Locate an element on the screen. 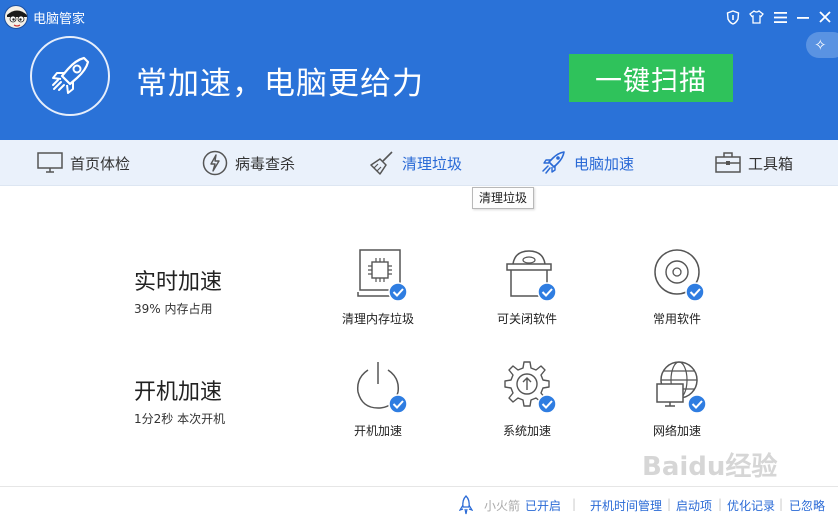 Image resolution: width=838 pixels, height=524 pixels. nav-item-toolbox: 工具箱 is located at coordinates (753, 163).